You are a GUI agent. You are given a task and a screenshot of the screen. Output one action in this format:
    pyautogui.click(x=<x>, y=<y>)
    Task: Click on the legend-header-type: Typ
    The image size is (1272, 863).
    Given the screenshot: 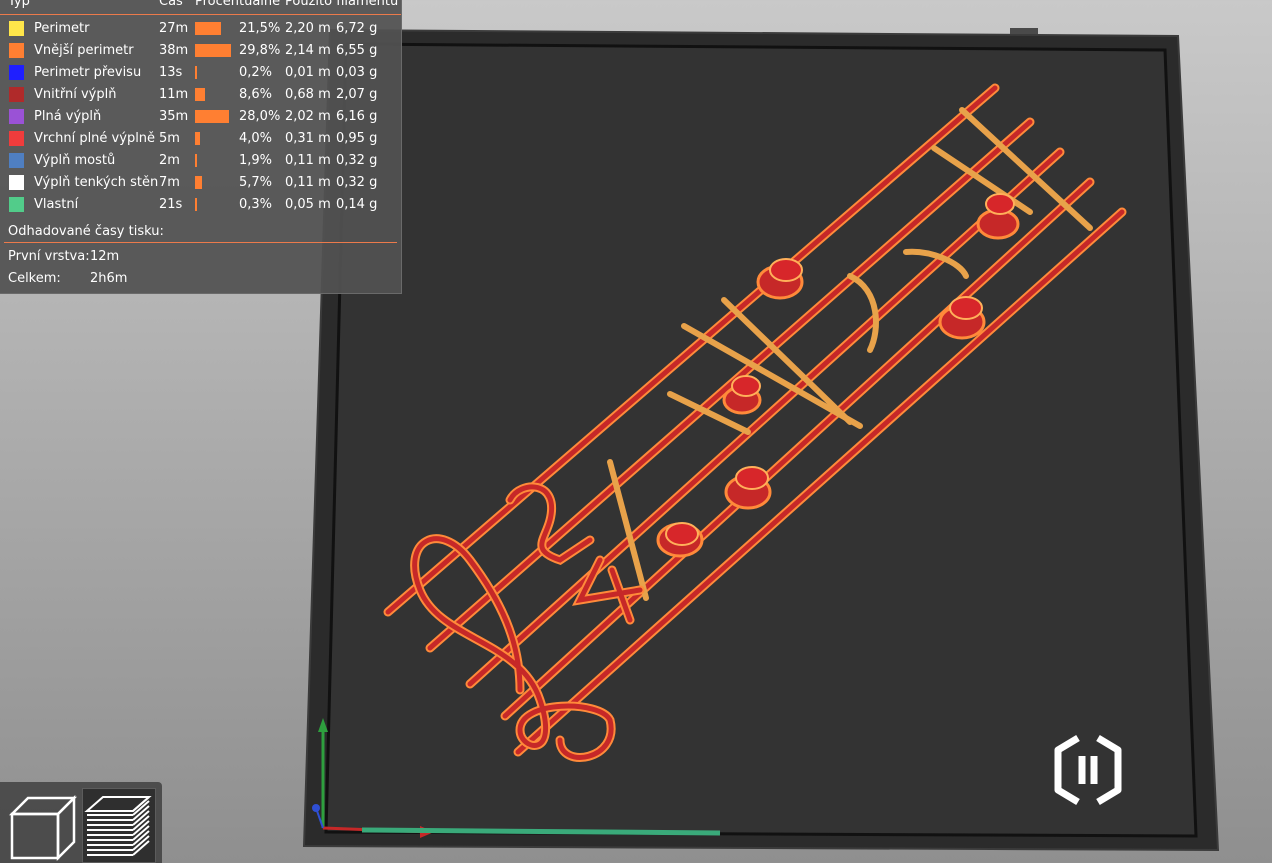 What is the action you would take?
    pyautogui.click(x=19, y=4)
    